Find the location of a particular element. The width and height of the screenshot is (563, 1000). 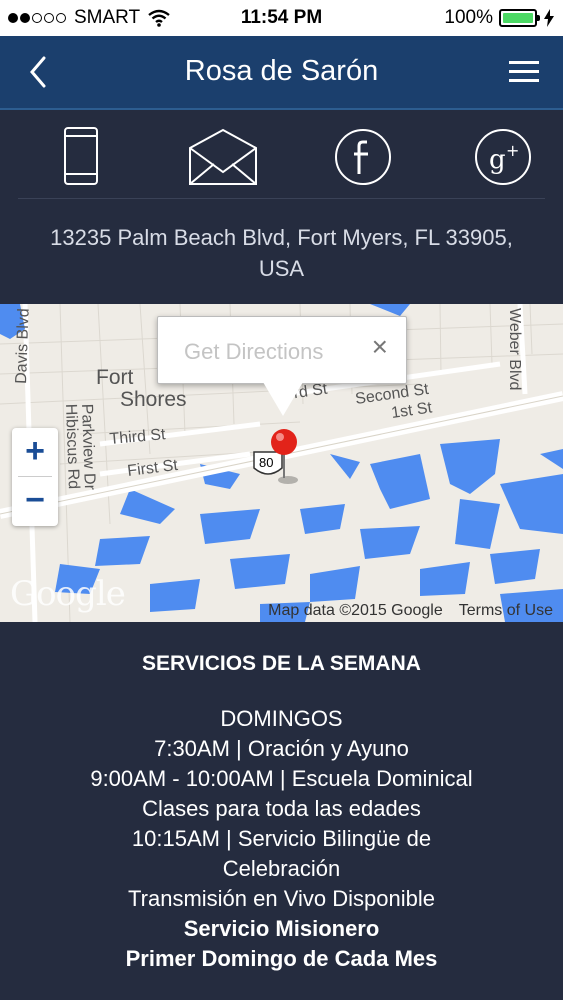

service-line: 7:30AM | Oración y Ayuno is located at coordinates (281, 748).